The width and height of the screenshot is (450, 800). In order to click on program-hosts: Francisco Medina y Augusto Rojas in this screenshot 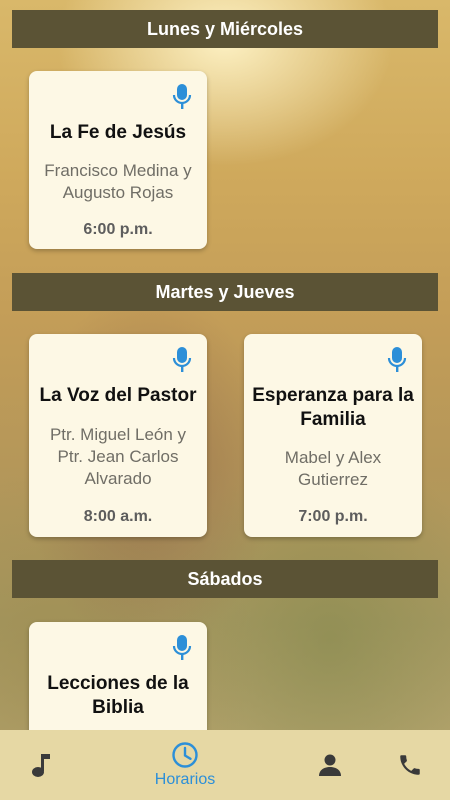, I will do `click(118, 181)`.